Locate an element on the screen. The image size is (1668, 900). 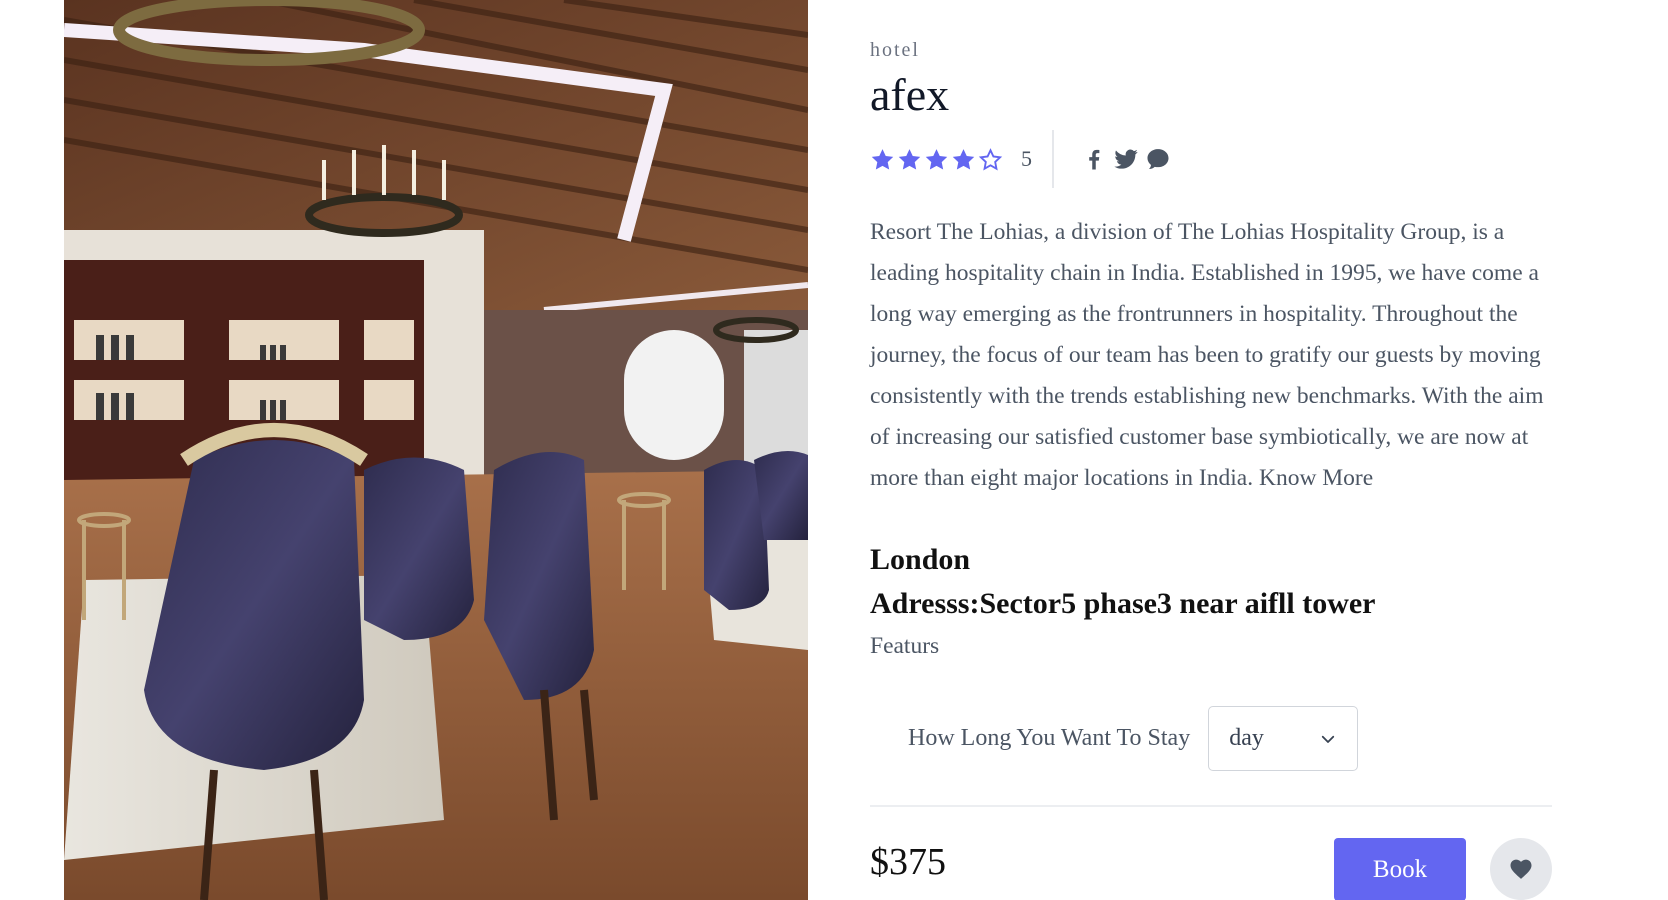
social-links is located at coordinates (1126, 159).